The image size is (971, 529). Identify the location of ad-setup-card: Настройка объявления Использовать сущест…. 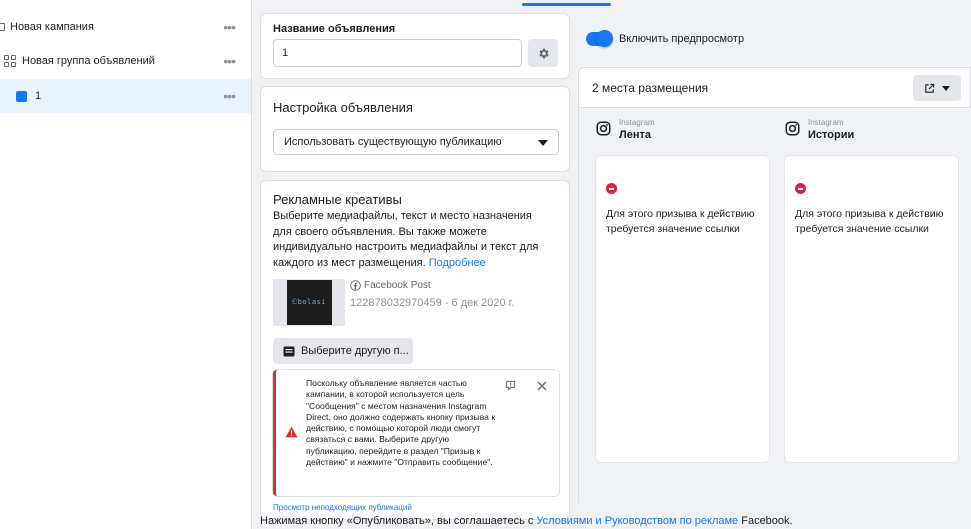
(415, 129).